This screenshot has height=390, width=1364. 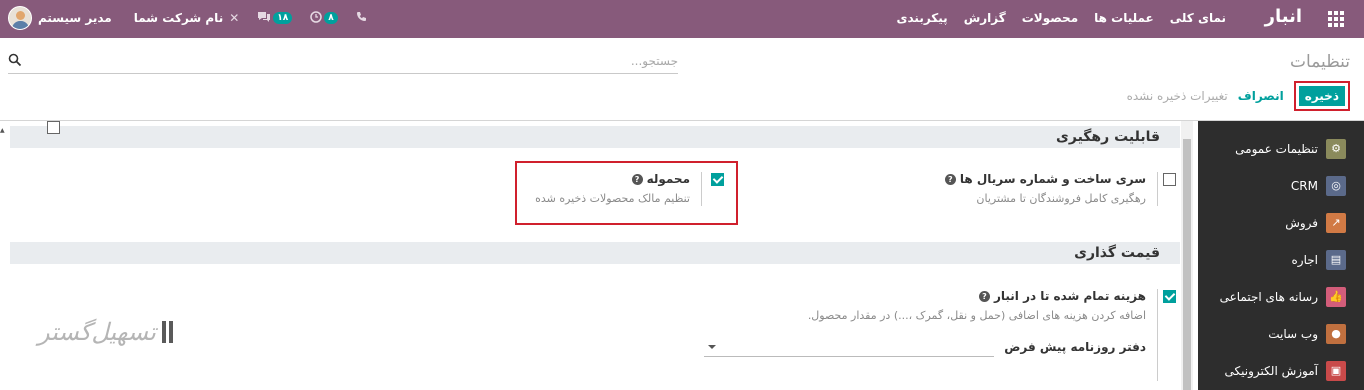 I want to click on page-title: تنظیمات, so click(x=1320, y=62).